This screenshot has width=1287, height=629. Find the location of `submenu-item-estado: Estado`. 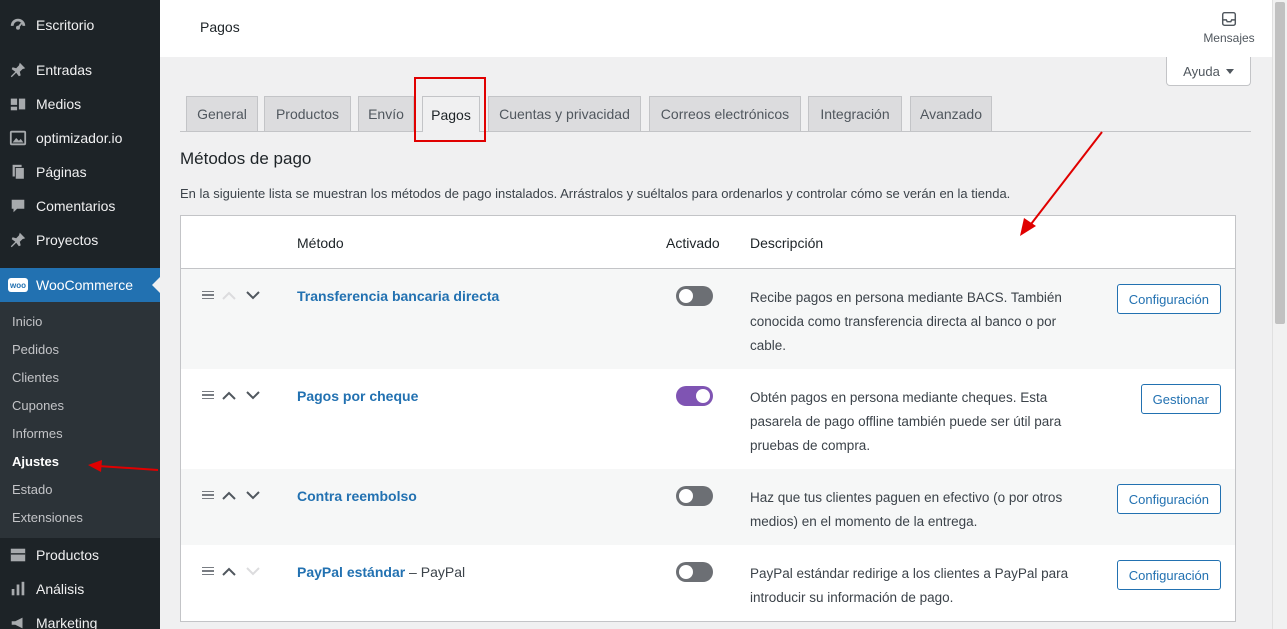

submenu-item-estado: Estado is located at coordinates (80, 489).